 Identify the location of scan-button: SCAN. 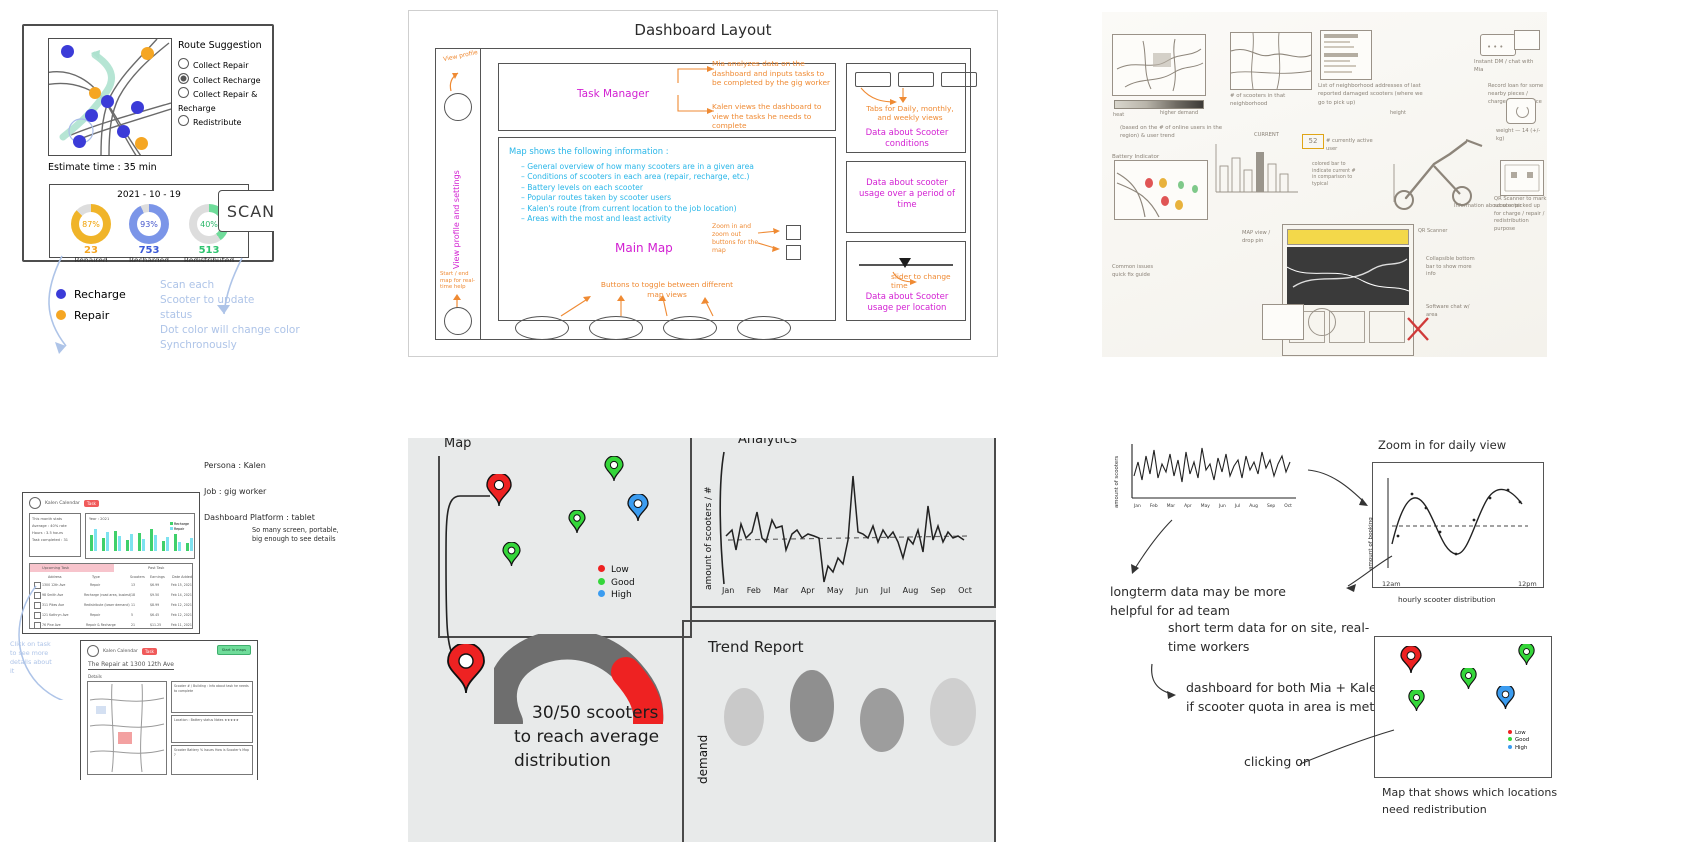
(246, 211).